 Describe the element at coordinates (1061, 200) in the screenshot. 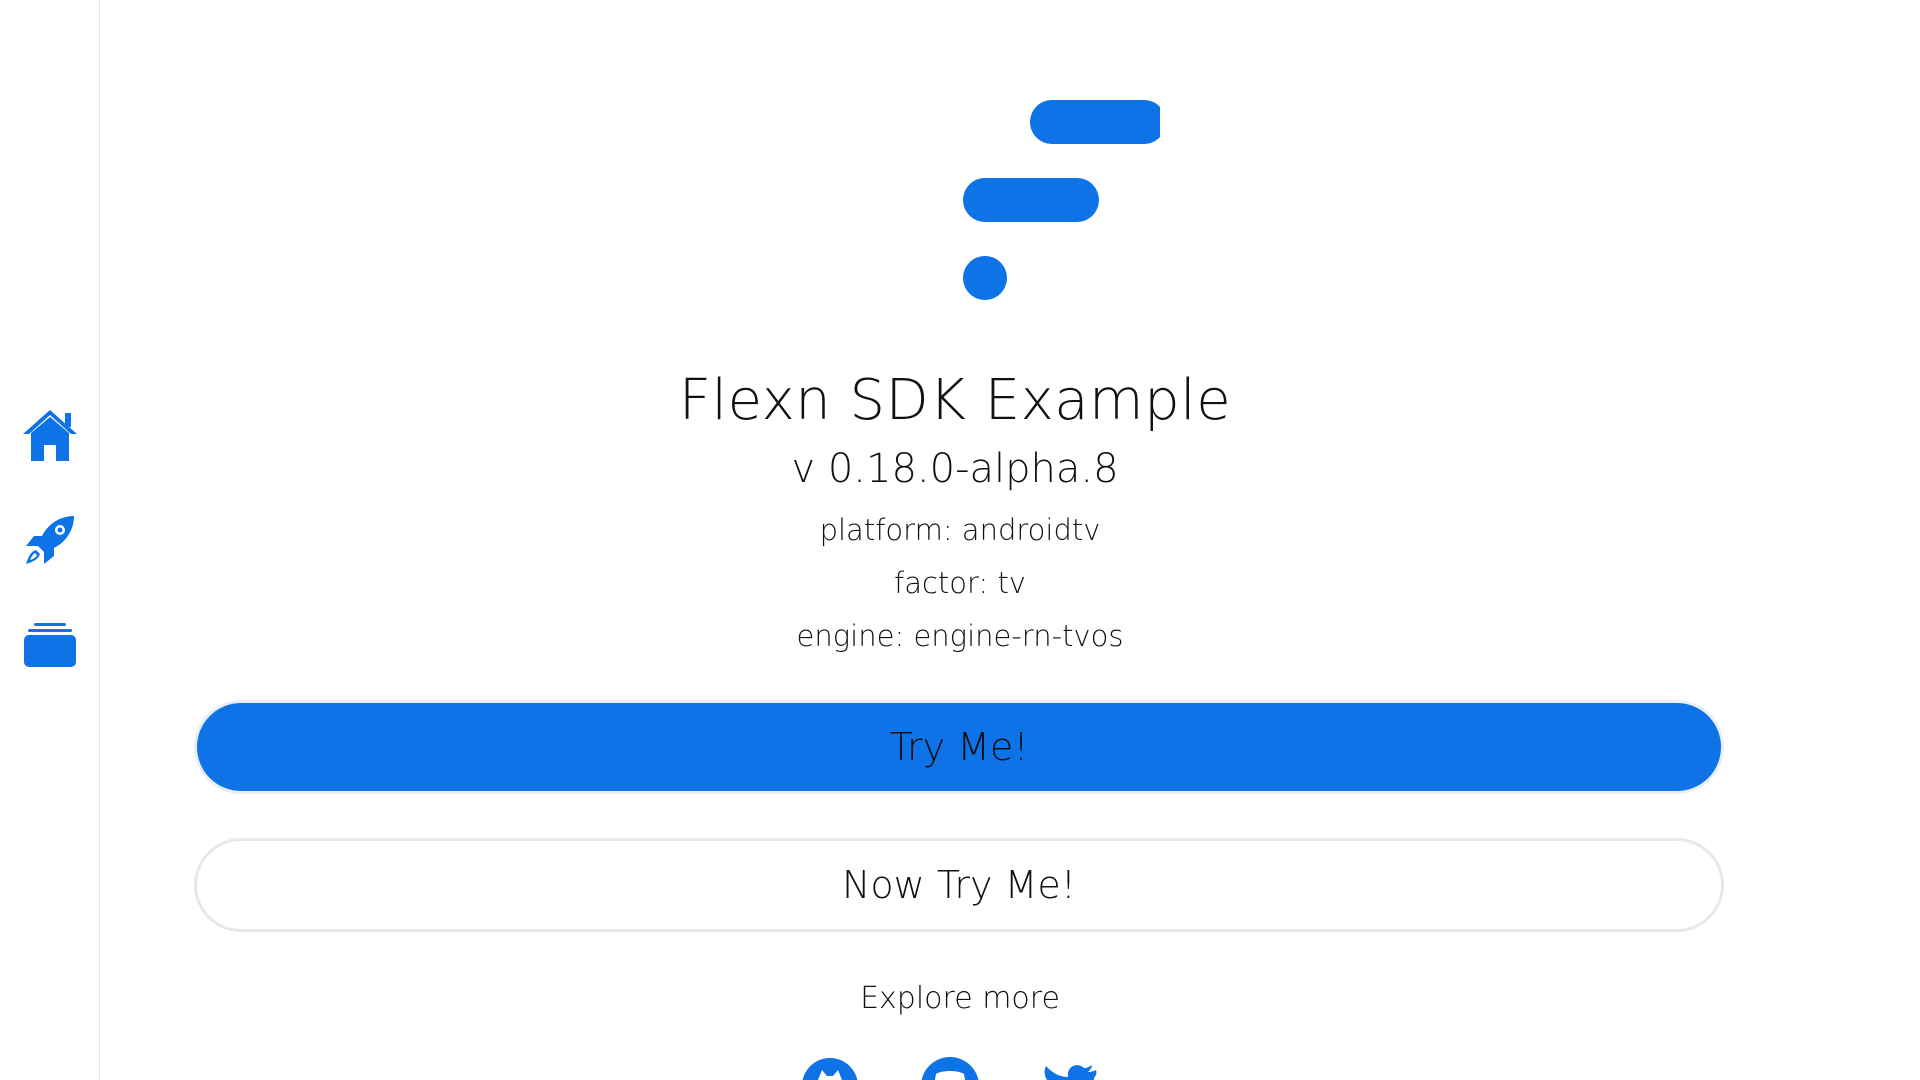

I see `flexn-logo` at that location.